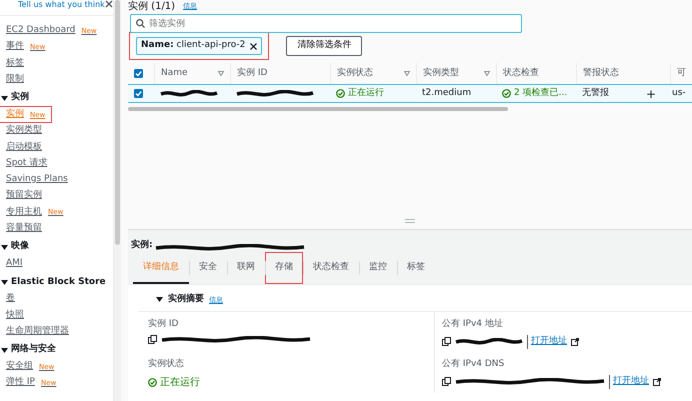 The image size is (692, 401). Describe the element at coordinates (14, 264) in the screenshot. I see `nav-link: AMI` at that location.